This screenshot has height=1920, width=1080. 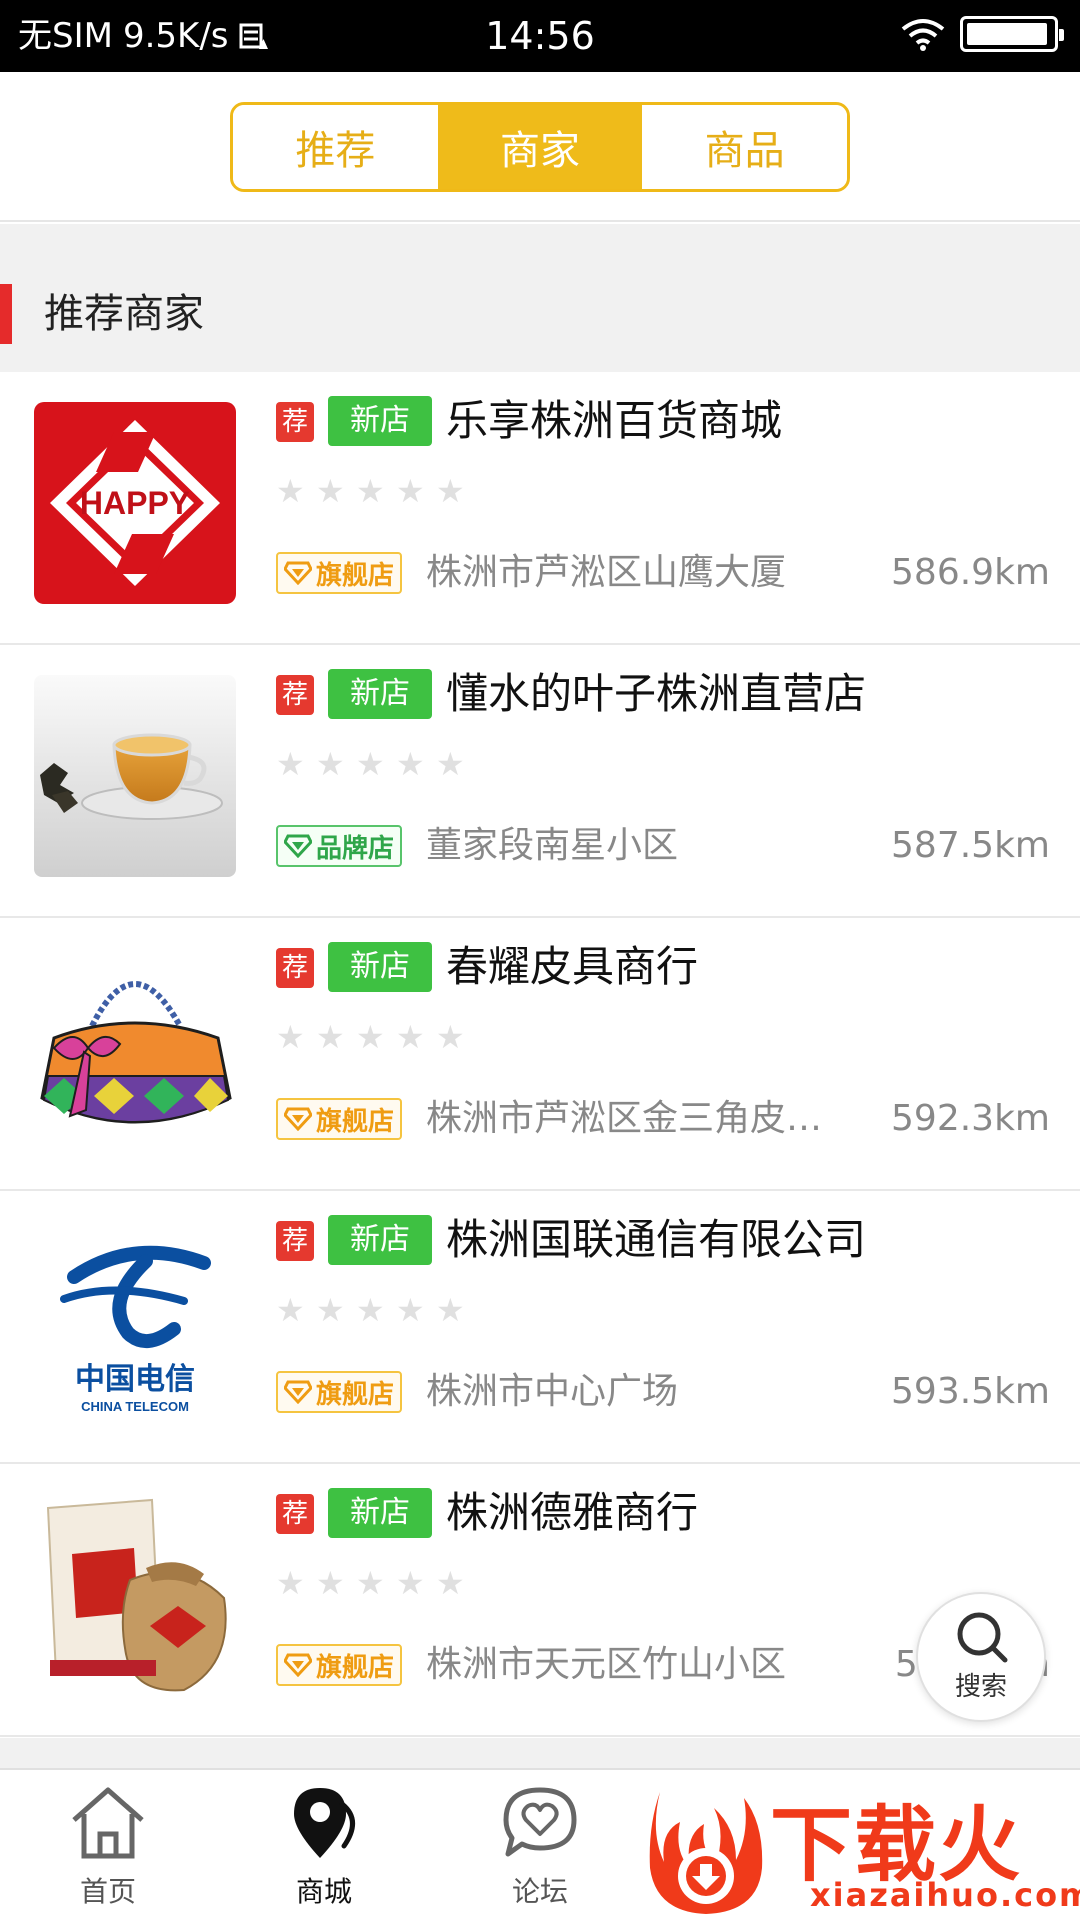 What do you see at coordinates (540, 298) in the screenshot?
I see `section-header: 推荐商家` at bounding box center [540, 298].